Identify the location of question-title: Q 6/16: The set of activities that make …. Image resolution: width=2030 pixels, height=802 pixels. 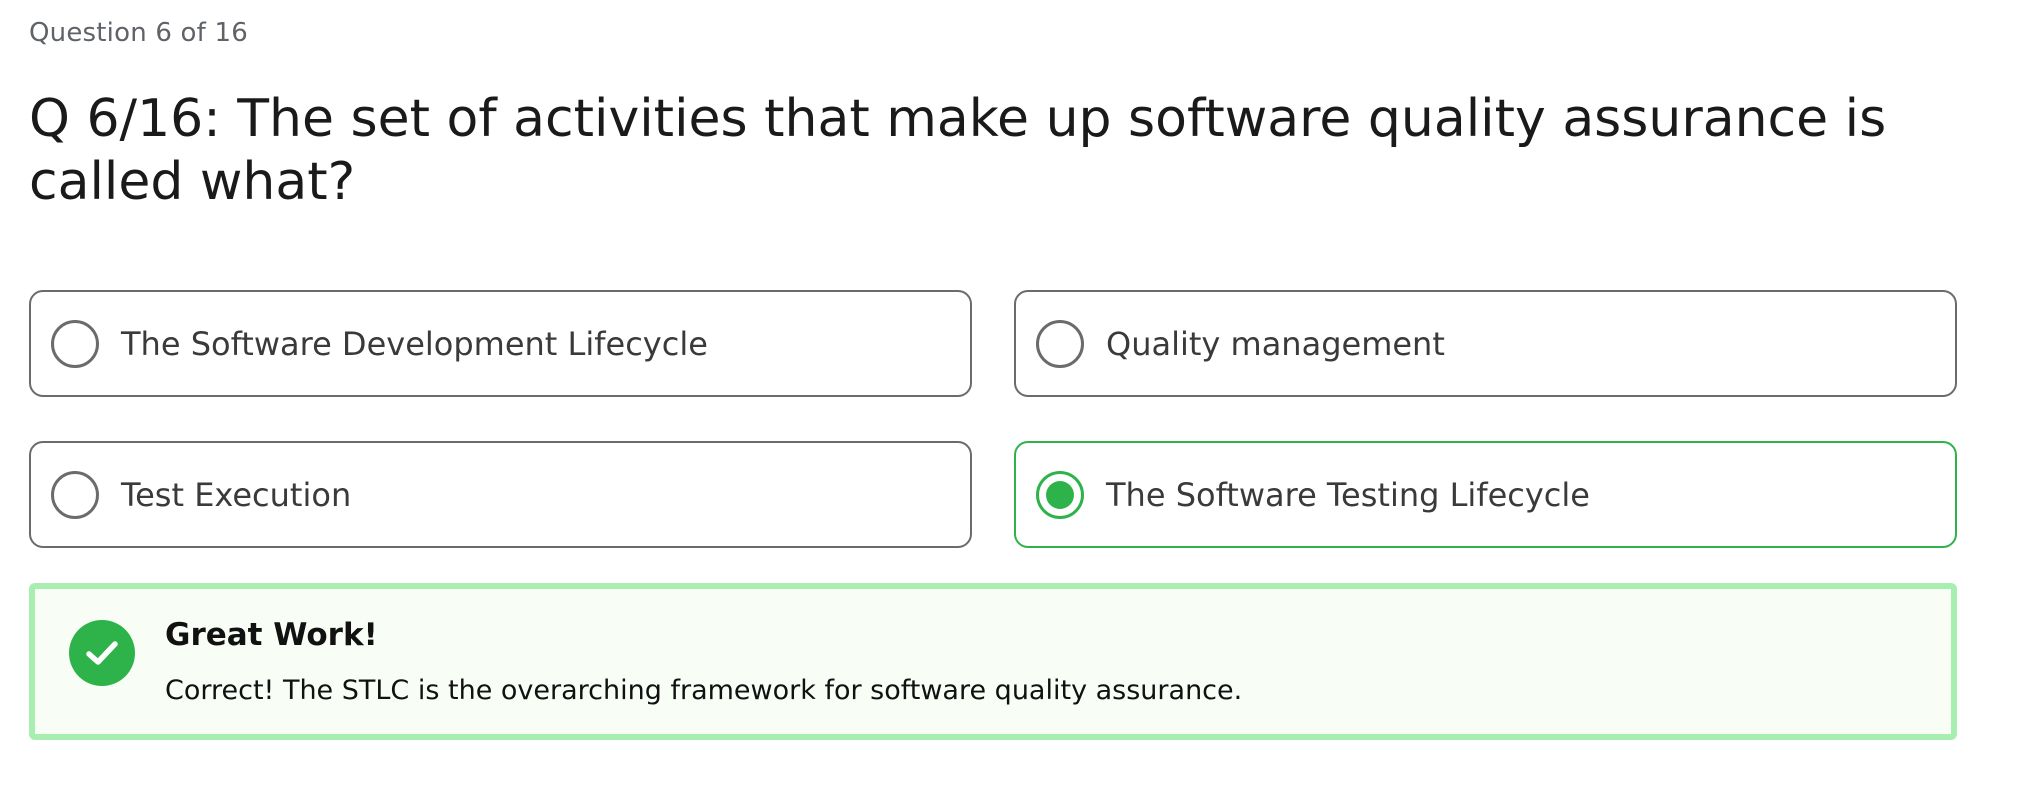
(958, 150).